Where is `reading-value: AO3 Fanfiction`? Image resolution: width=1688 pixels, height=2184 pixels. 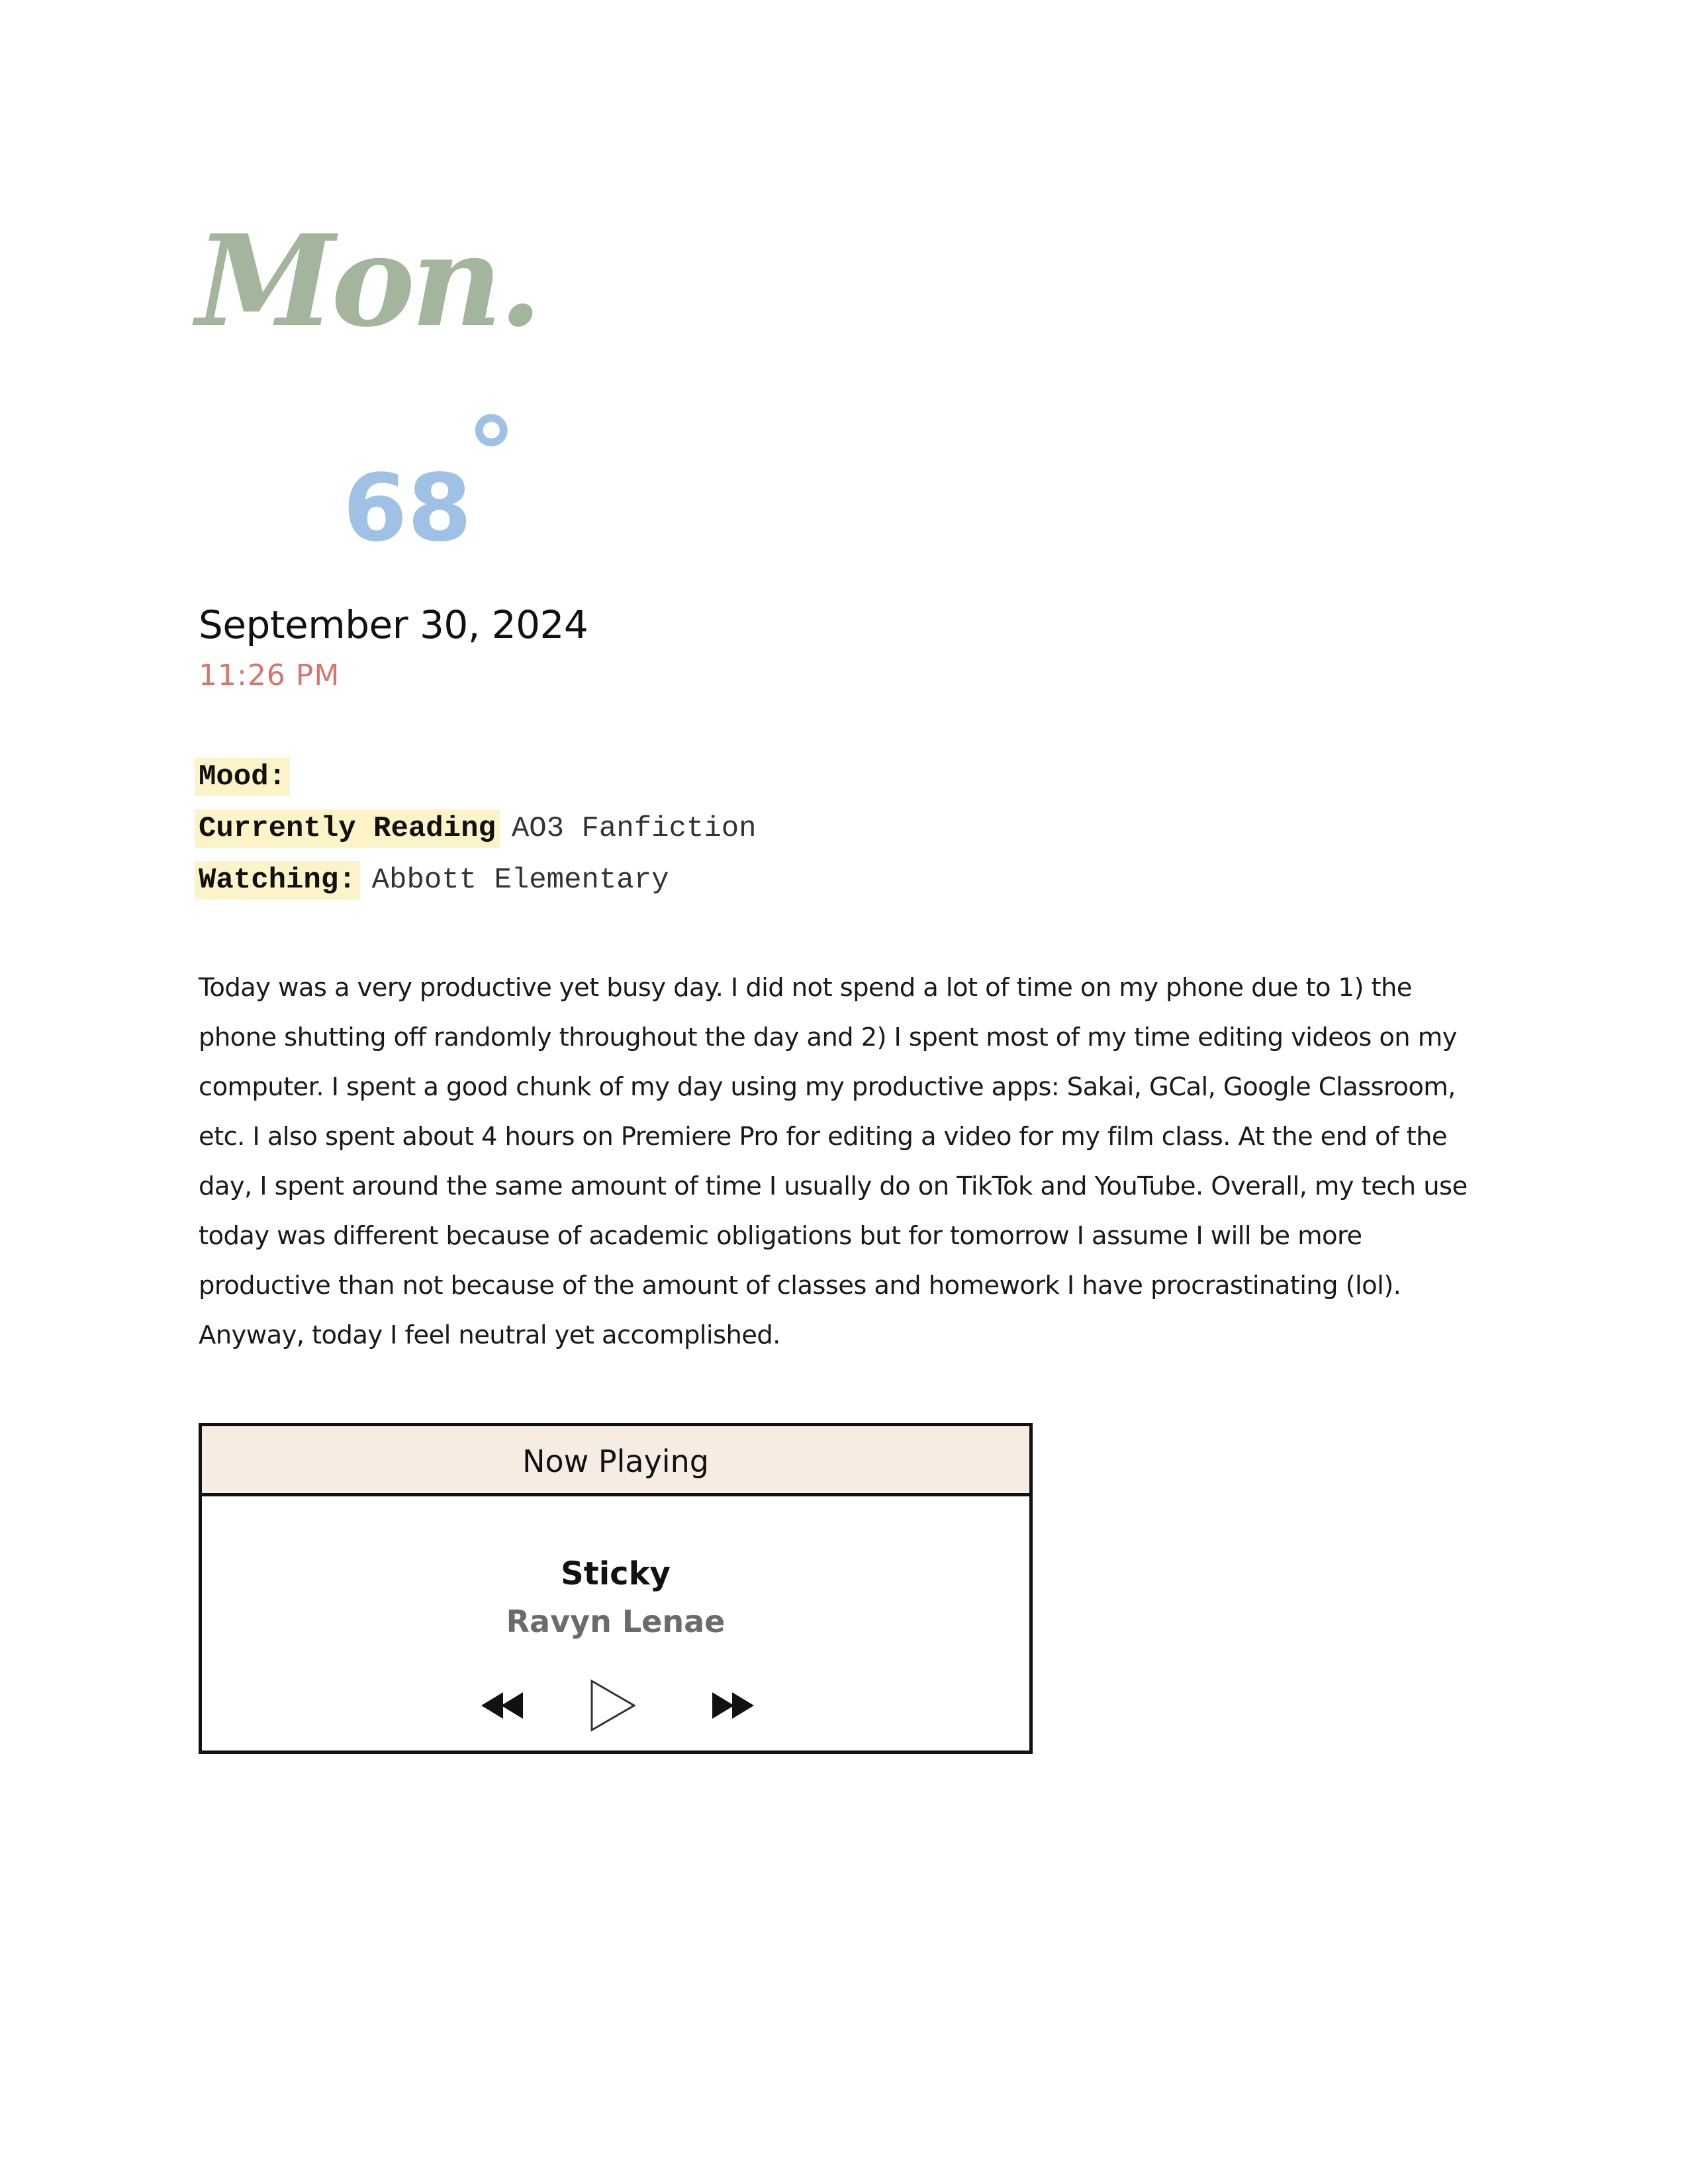 reading-value: AO3 Fanfiction is located at coordinates (634, 829).